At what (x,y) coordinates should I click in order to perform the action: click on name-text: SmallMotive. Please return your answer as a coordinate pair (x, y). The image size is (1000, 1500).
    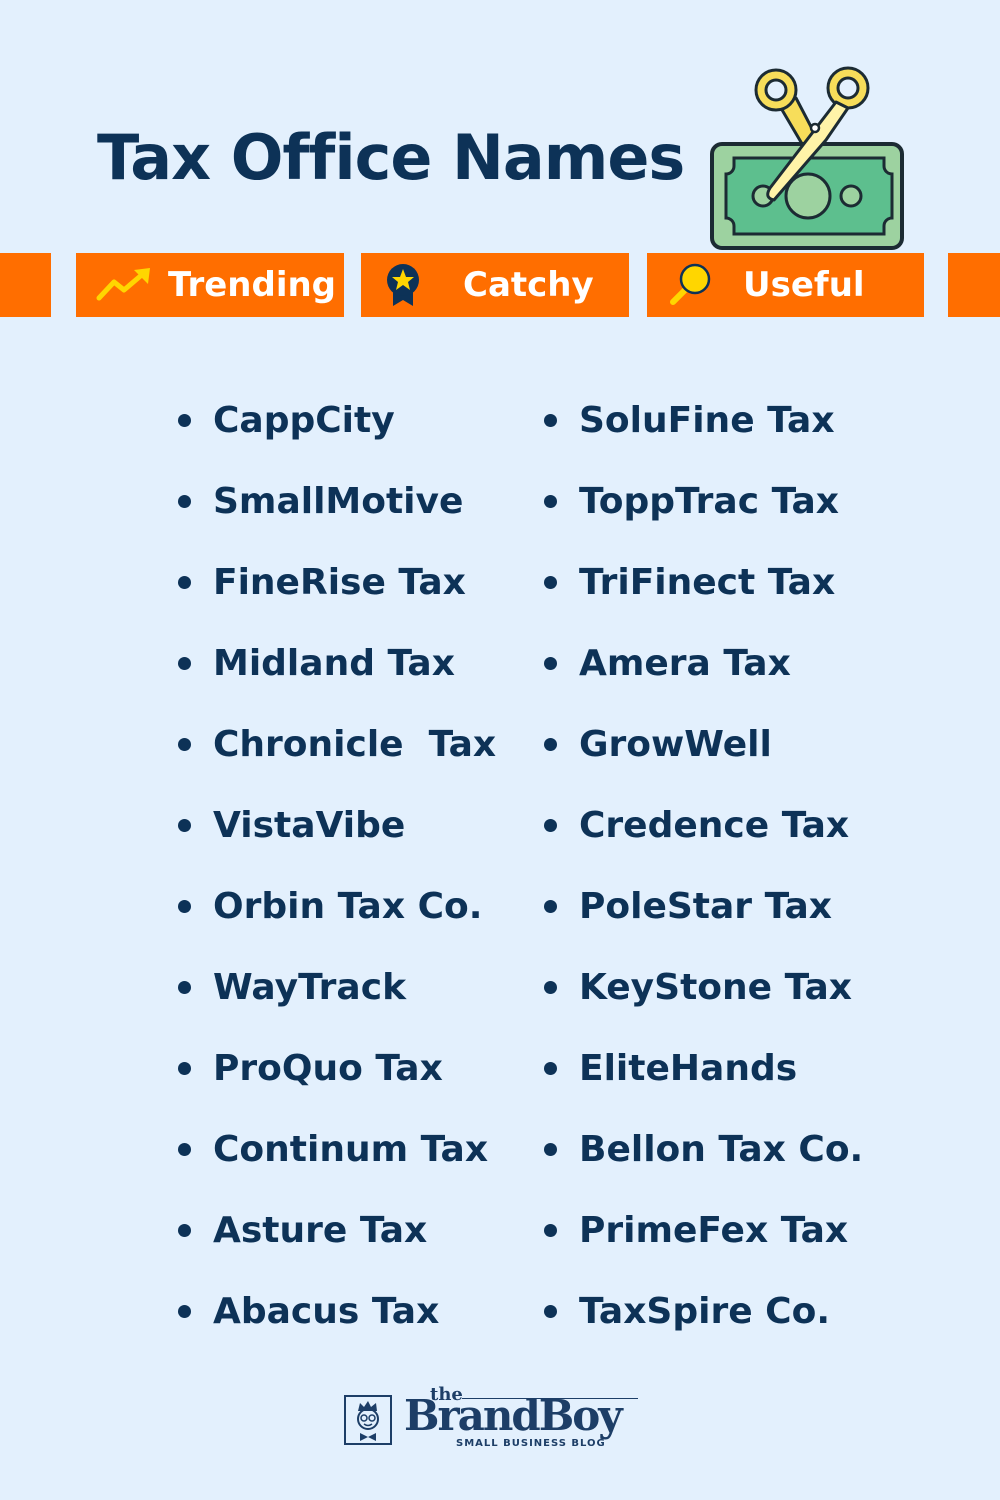
    Looking at the image, I should click on (338, 501).